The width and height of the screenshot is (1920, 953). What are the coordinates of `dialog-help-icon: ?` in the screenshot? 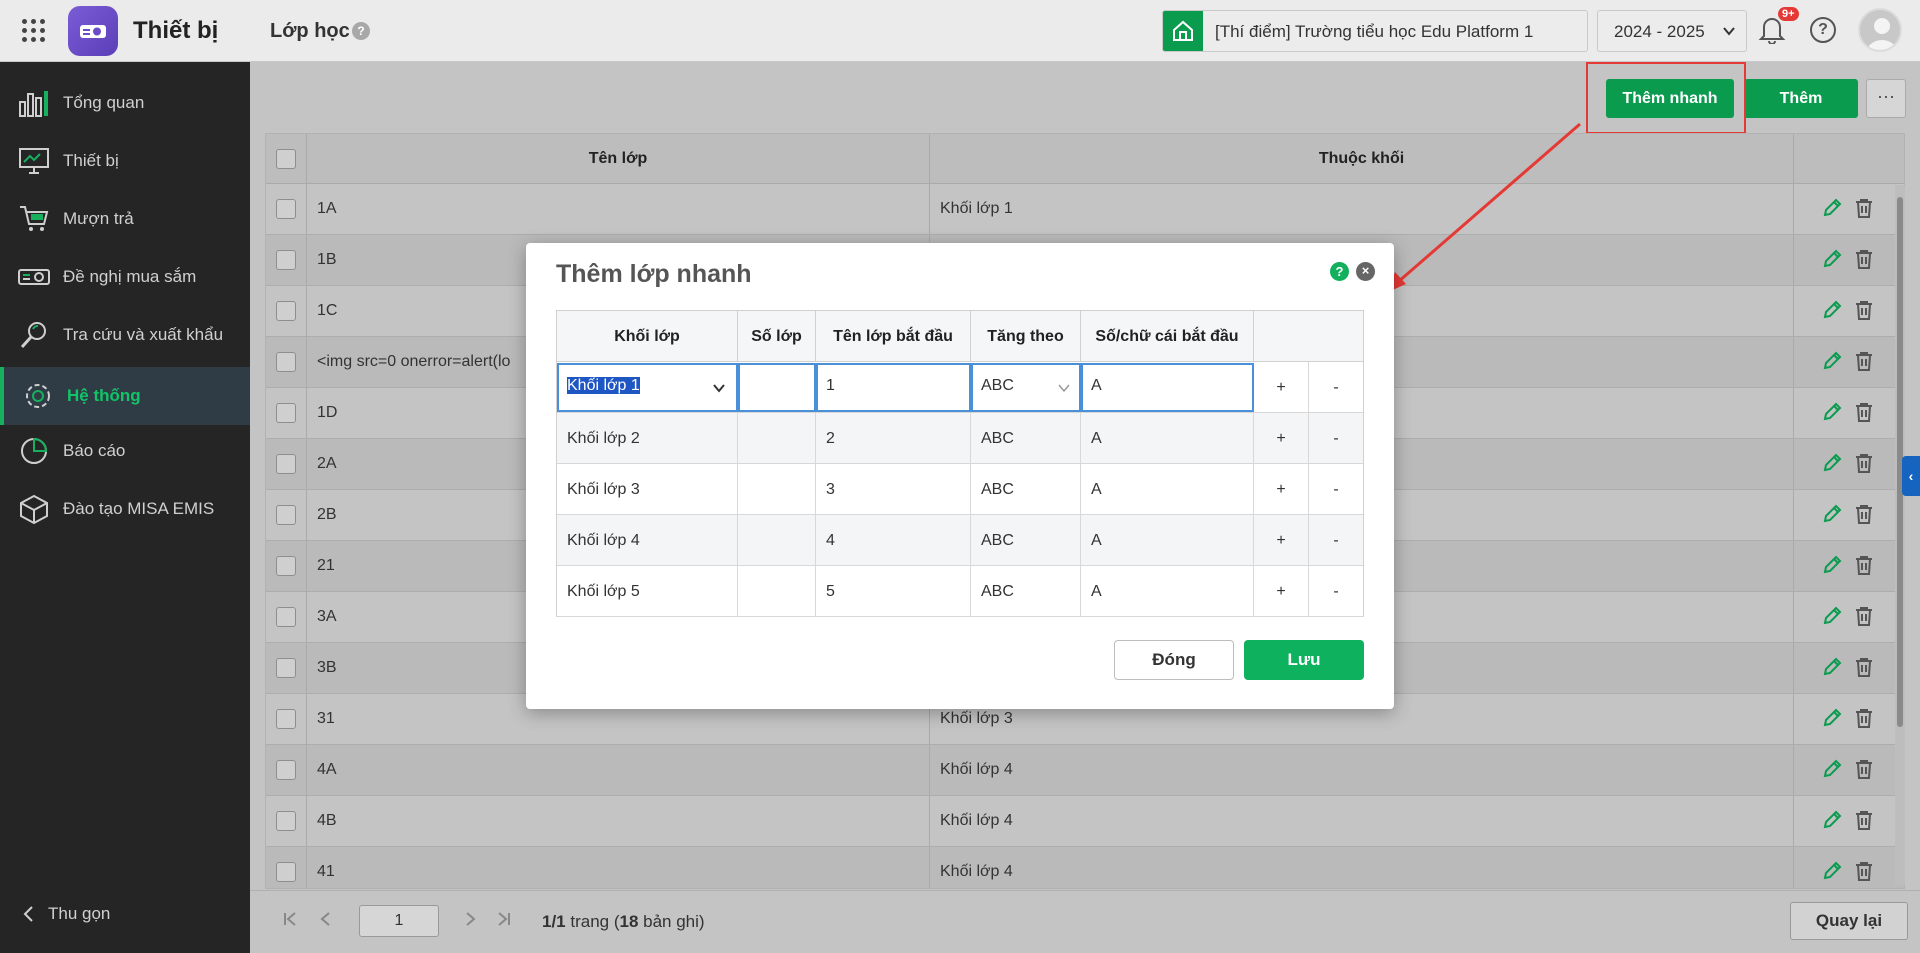 It's located at (1339, 271).